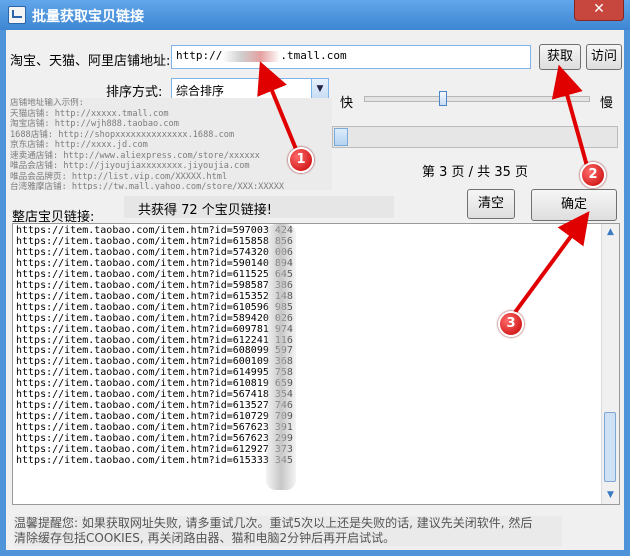 The width and height of the screenshot is (630, 556). I want to click on arrow-3-icon, so click(550, 264).